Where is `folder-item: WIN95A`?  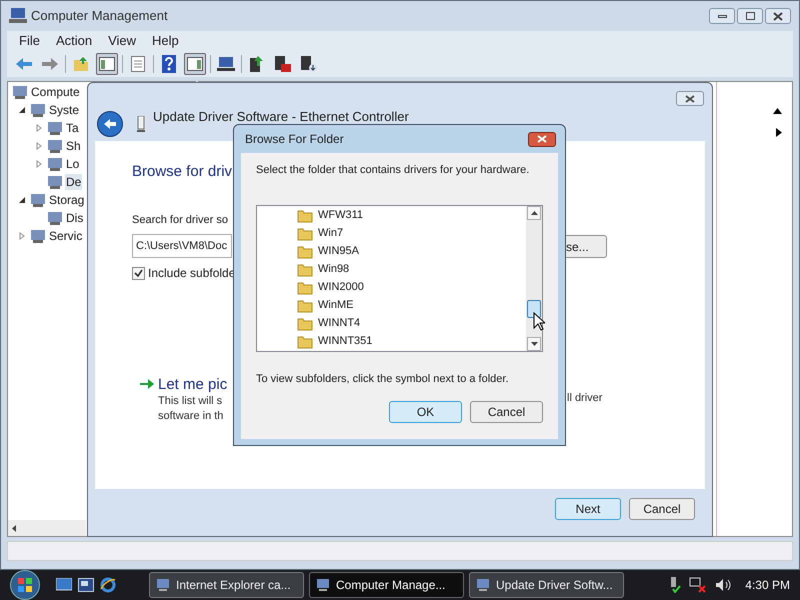
folder-item: WIN95A is located at coordinates (338, 251).